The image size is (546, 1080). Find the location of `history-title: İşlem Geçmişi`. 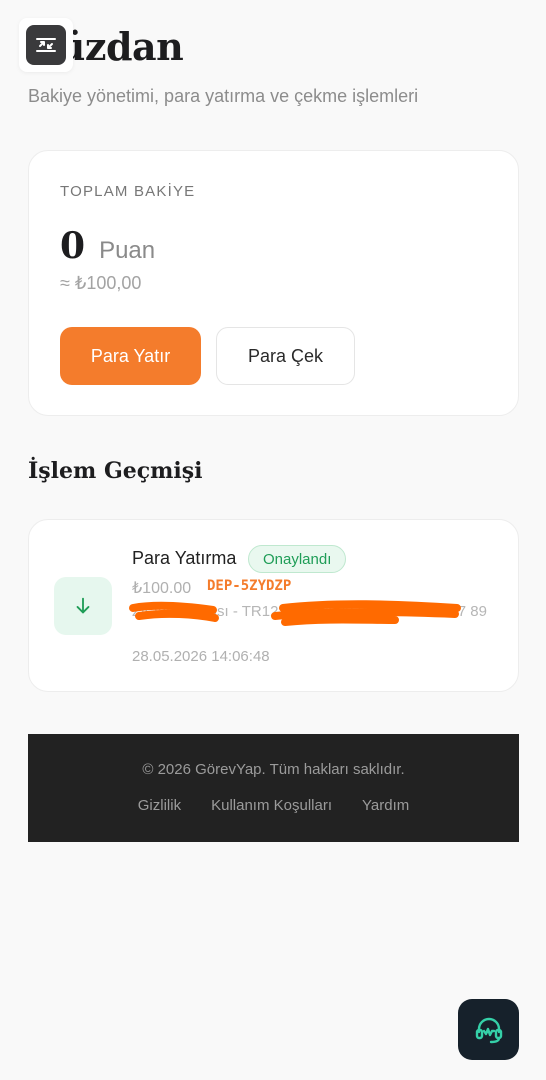

history-title: İşlem Geçmişi is located at coordinates (115, 471).